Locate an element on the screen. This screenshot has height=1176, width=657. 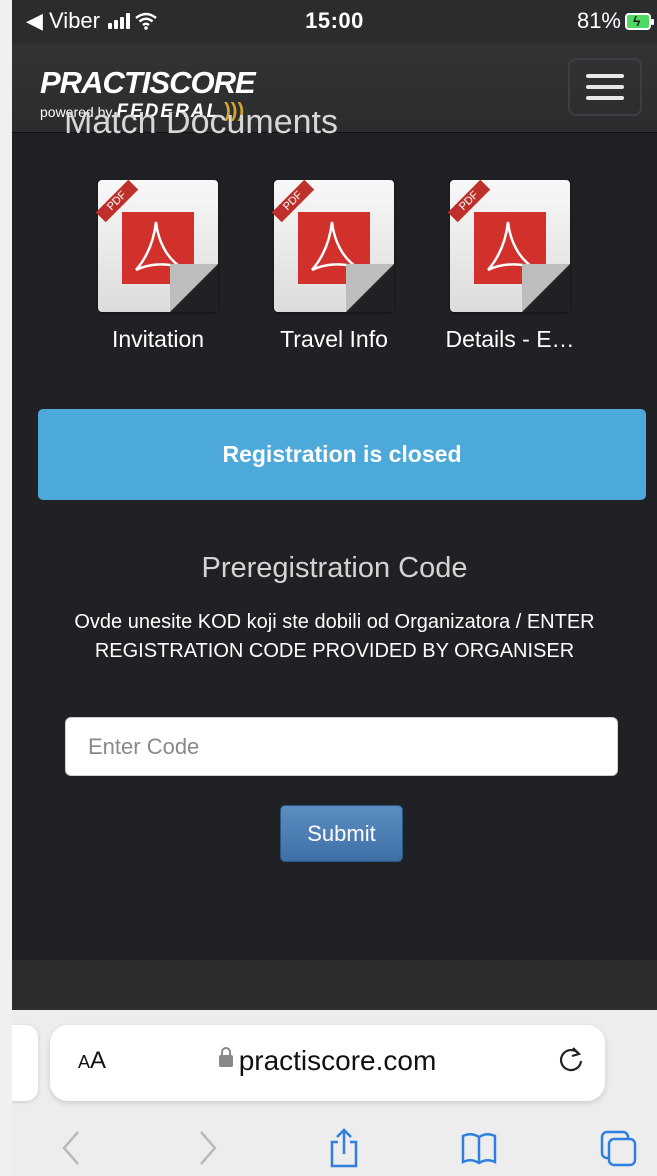
bookmarks-icon is located at coordinates (479, 1148).